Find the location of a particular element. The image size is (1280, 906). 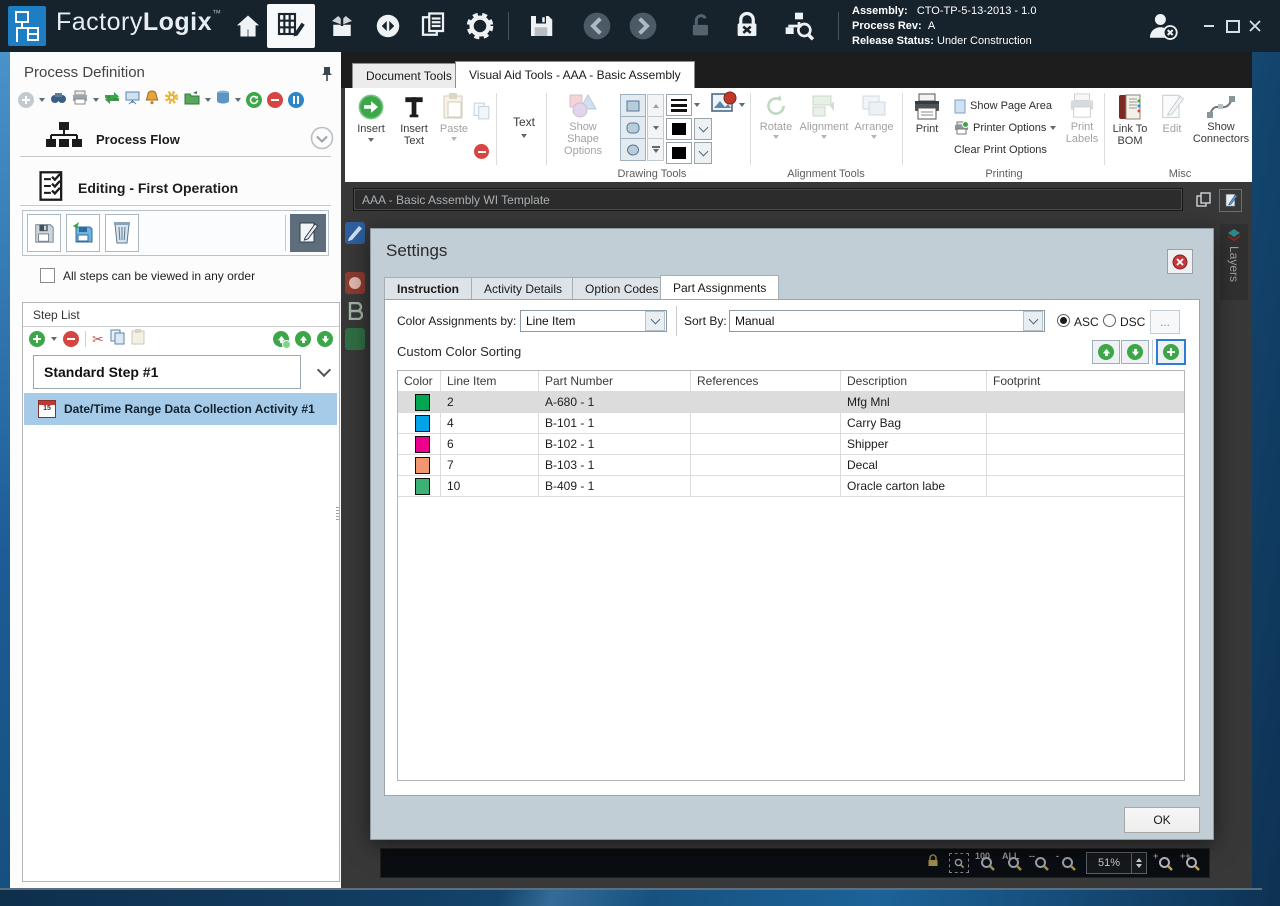

transfer-icon is located at coordinates (112, 100).